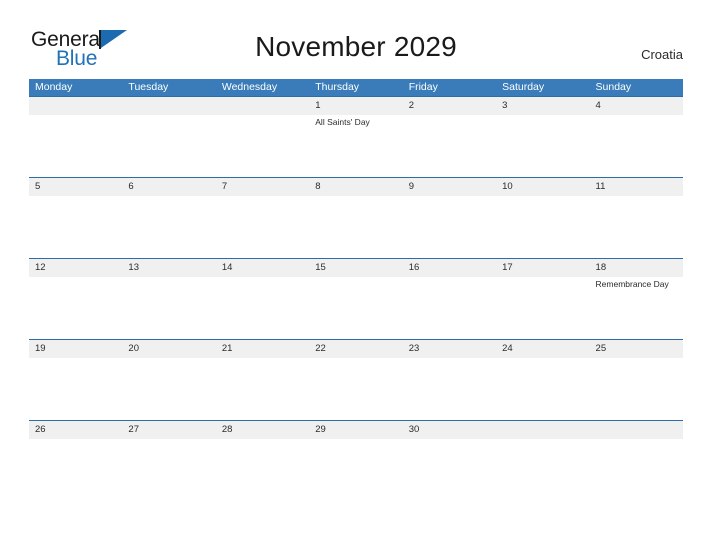 The width and height of the screenshot is (712, 550). Describe the element at coordinates (356, 46) in the screenshot. I see `page-title: November 2029` at that location.